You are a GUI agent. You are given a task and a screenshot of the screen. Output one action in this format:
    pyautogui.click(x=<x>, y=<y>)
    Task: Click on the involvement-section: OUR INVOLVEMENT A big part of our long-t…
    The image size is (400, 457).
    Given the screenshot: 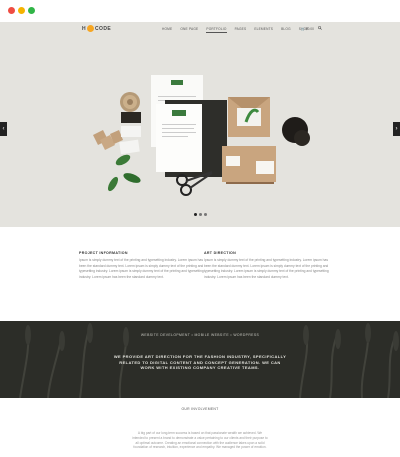 What is the action you would take?
    pyautogui.click(x=200, y=427)
    